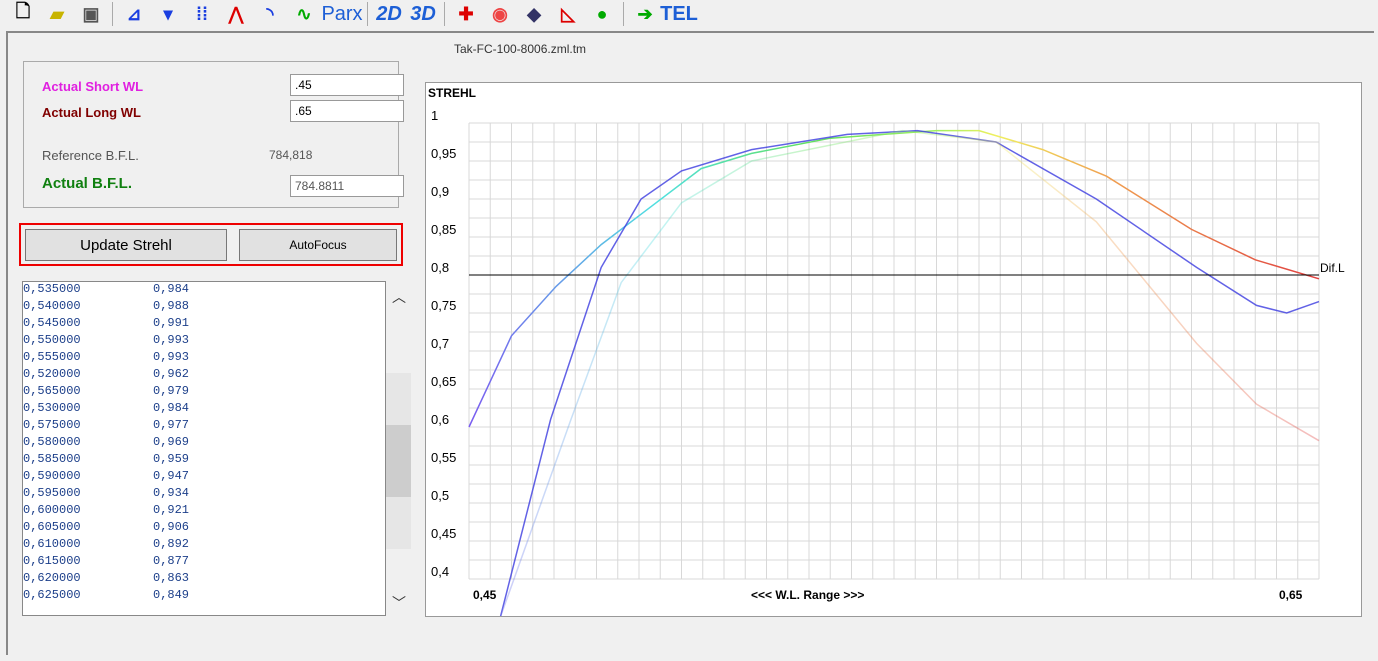  Describe the element at coordinates (52, 425) in the screenshot. I see `wavelength-value: 0,575000` at that location.